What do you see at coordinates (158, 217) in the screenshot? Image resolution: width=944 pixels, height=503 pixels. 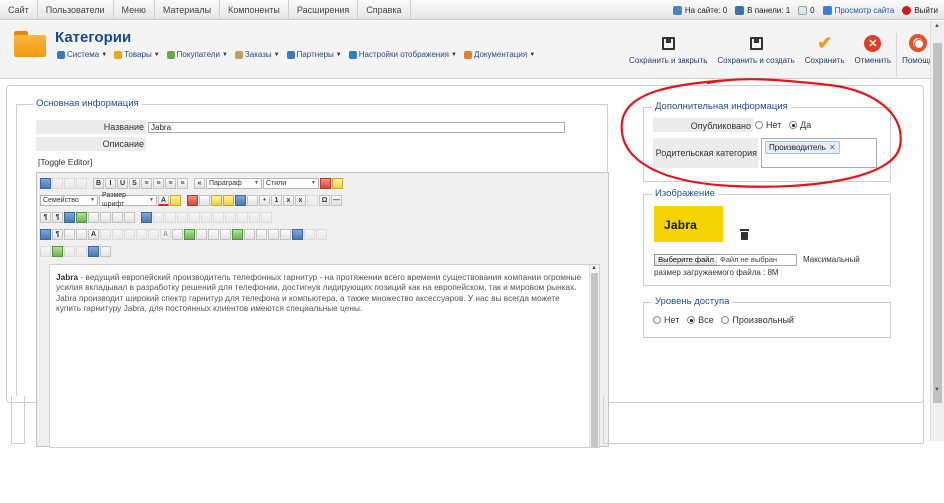 I see `table-props-icon` at bounding box center [158, 217].